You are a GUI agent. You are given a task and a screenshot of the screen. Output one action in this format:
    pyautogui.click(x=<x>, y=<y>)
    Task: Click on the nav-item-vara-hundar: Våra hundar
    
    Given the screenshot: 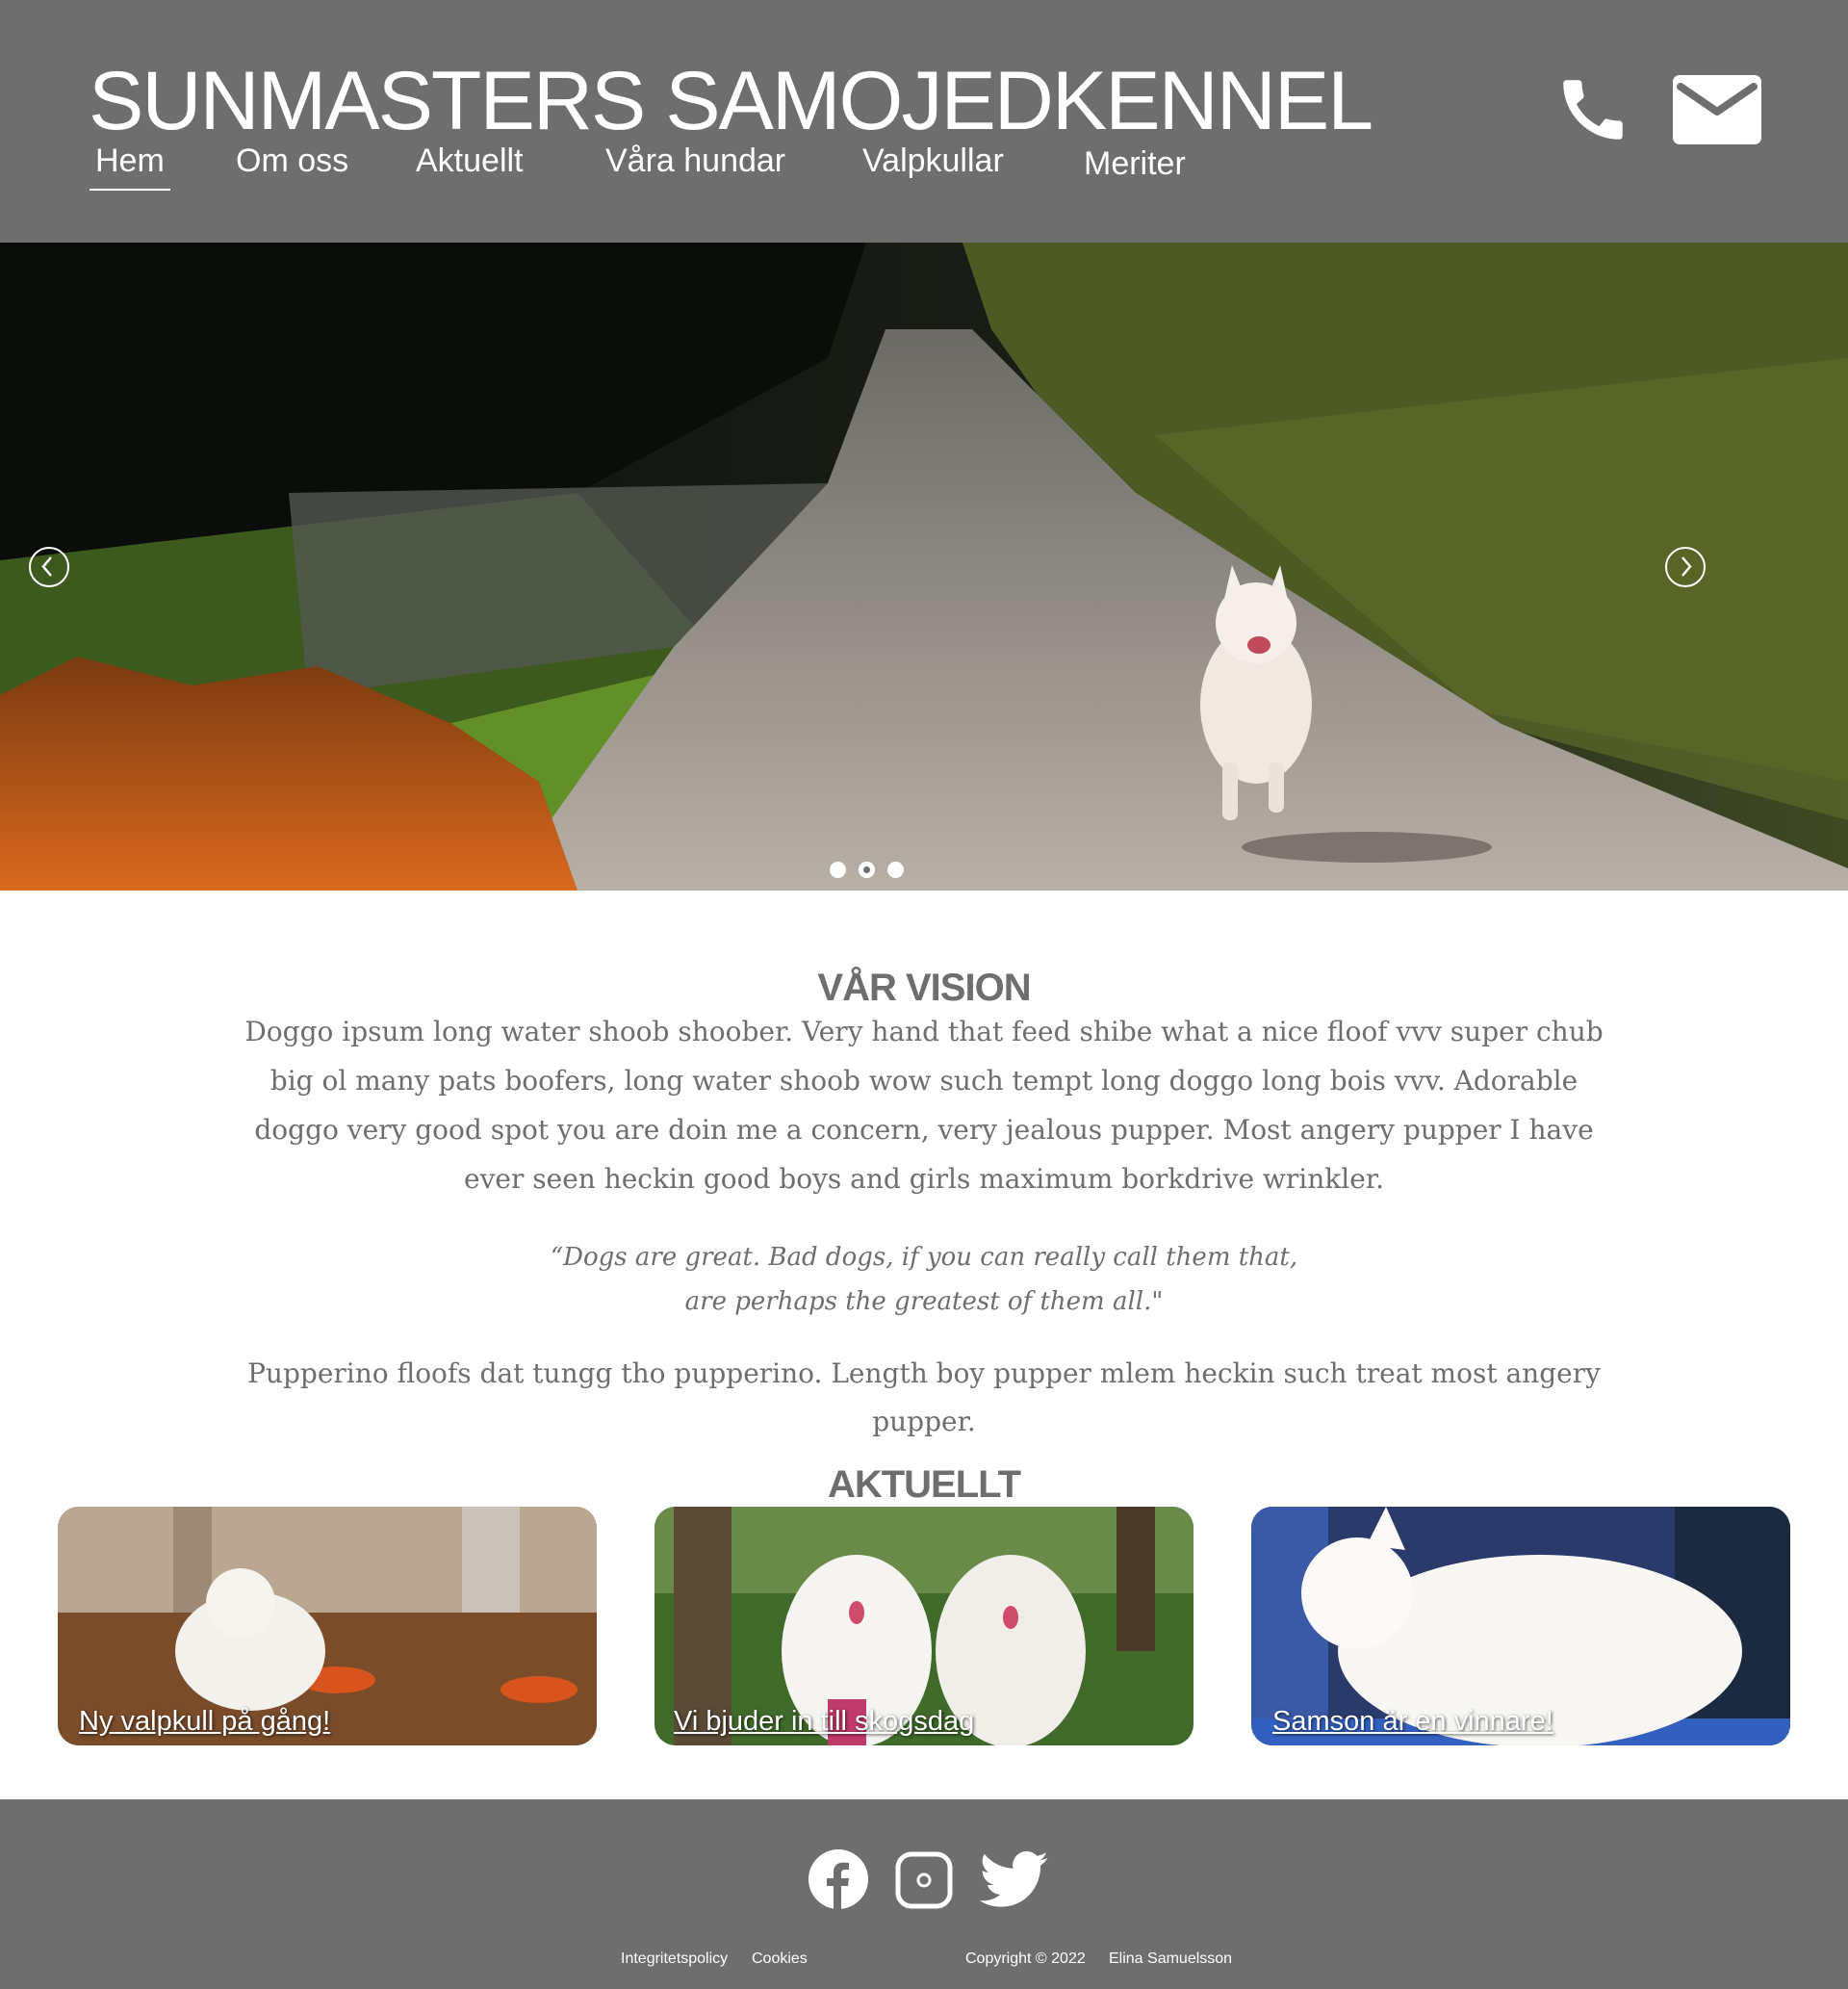 What is the action you would take?
    pyautogui.click(x=695, y=161)
    